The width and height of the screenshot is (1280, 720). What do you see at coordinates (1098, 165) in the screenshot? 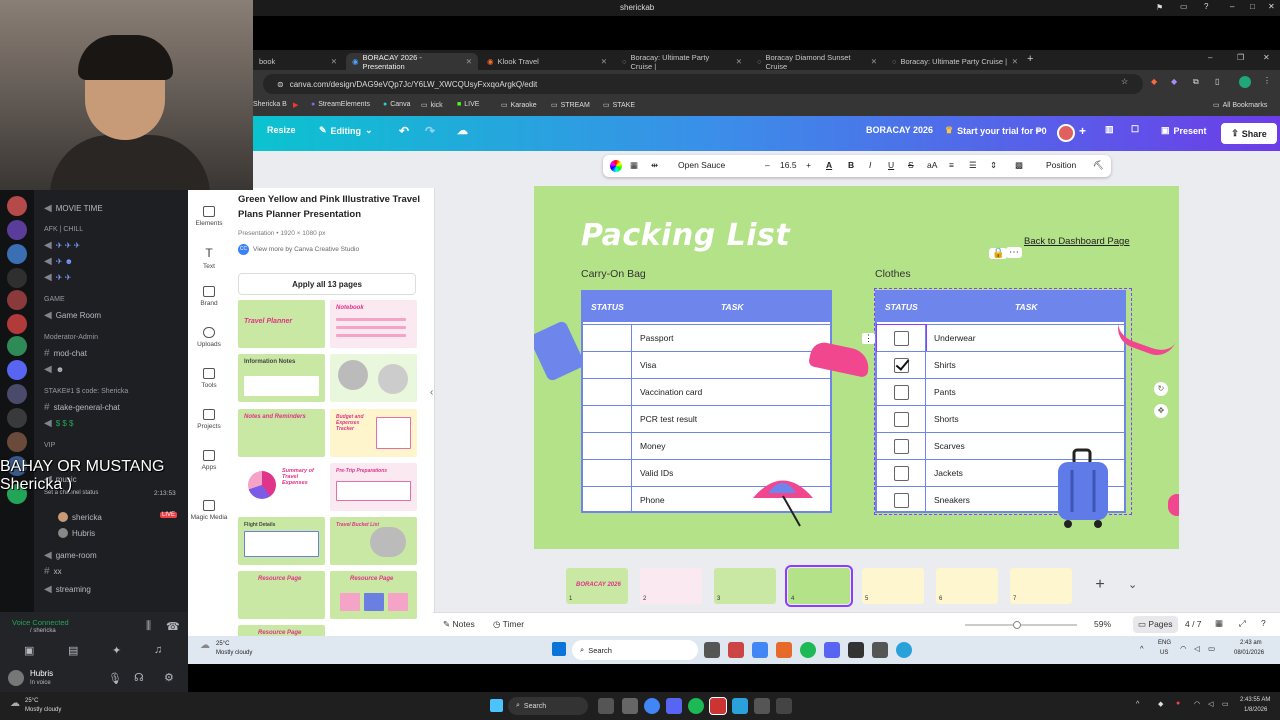
I see `paint-format-icon: ⛏` at bounding box center [1098, 165].